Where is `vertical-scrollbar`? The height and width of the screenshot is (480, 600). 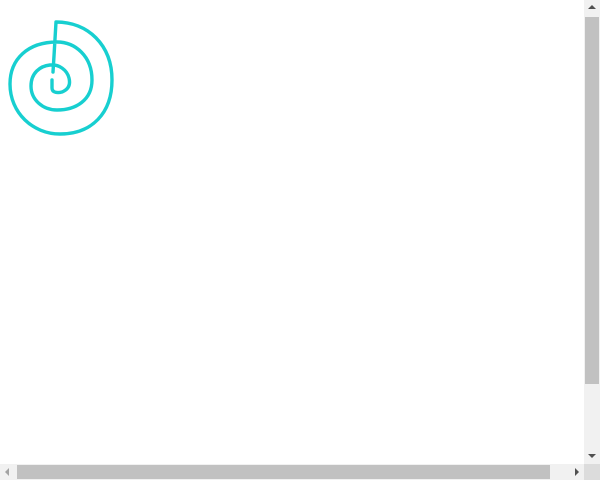 vertical-scrollbar is located at coordinates (592, 232).